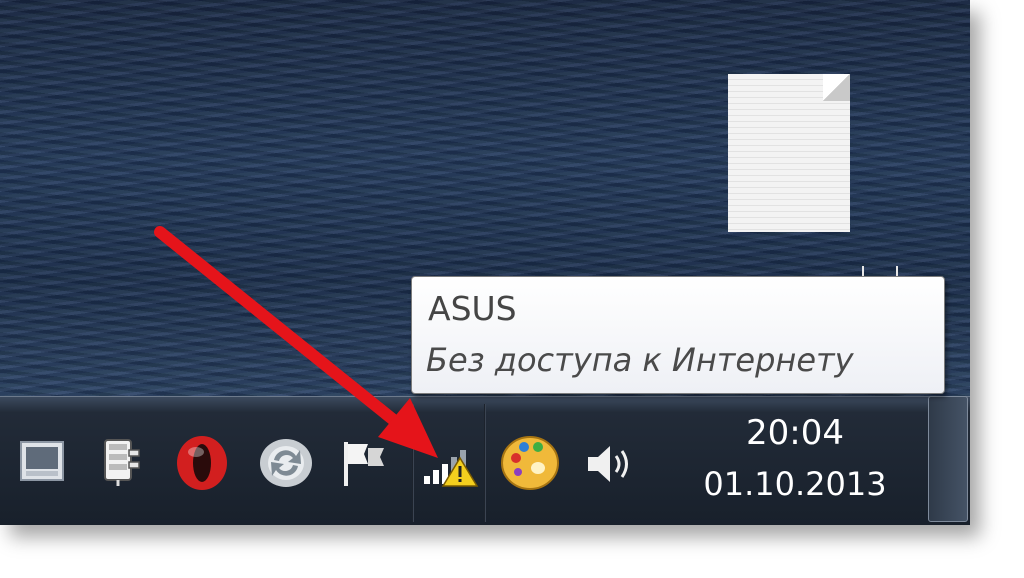 The width and height of the screenshot is (1024, 578). I want to click on desktop-file-label, so click(880, 271).